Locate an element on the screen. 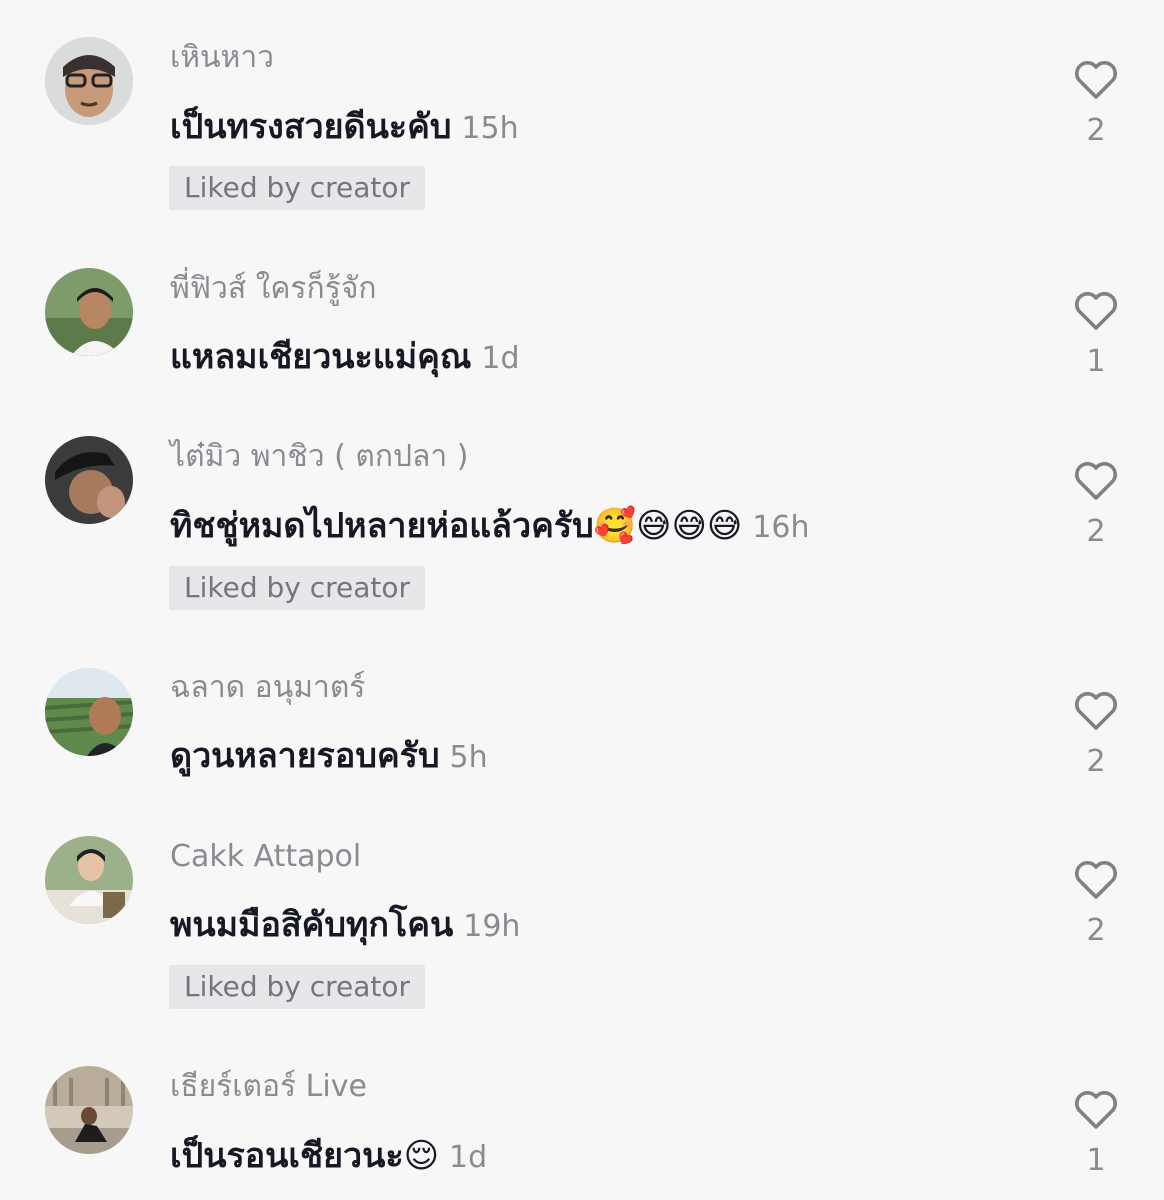 The width and height of the screenshot is (1164, 1200). comment-body: ทิชชู่หมดไปหลายห่อแล้วครับ🥰😅😅😅 16h is located at coordinates (490, 526).